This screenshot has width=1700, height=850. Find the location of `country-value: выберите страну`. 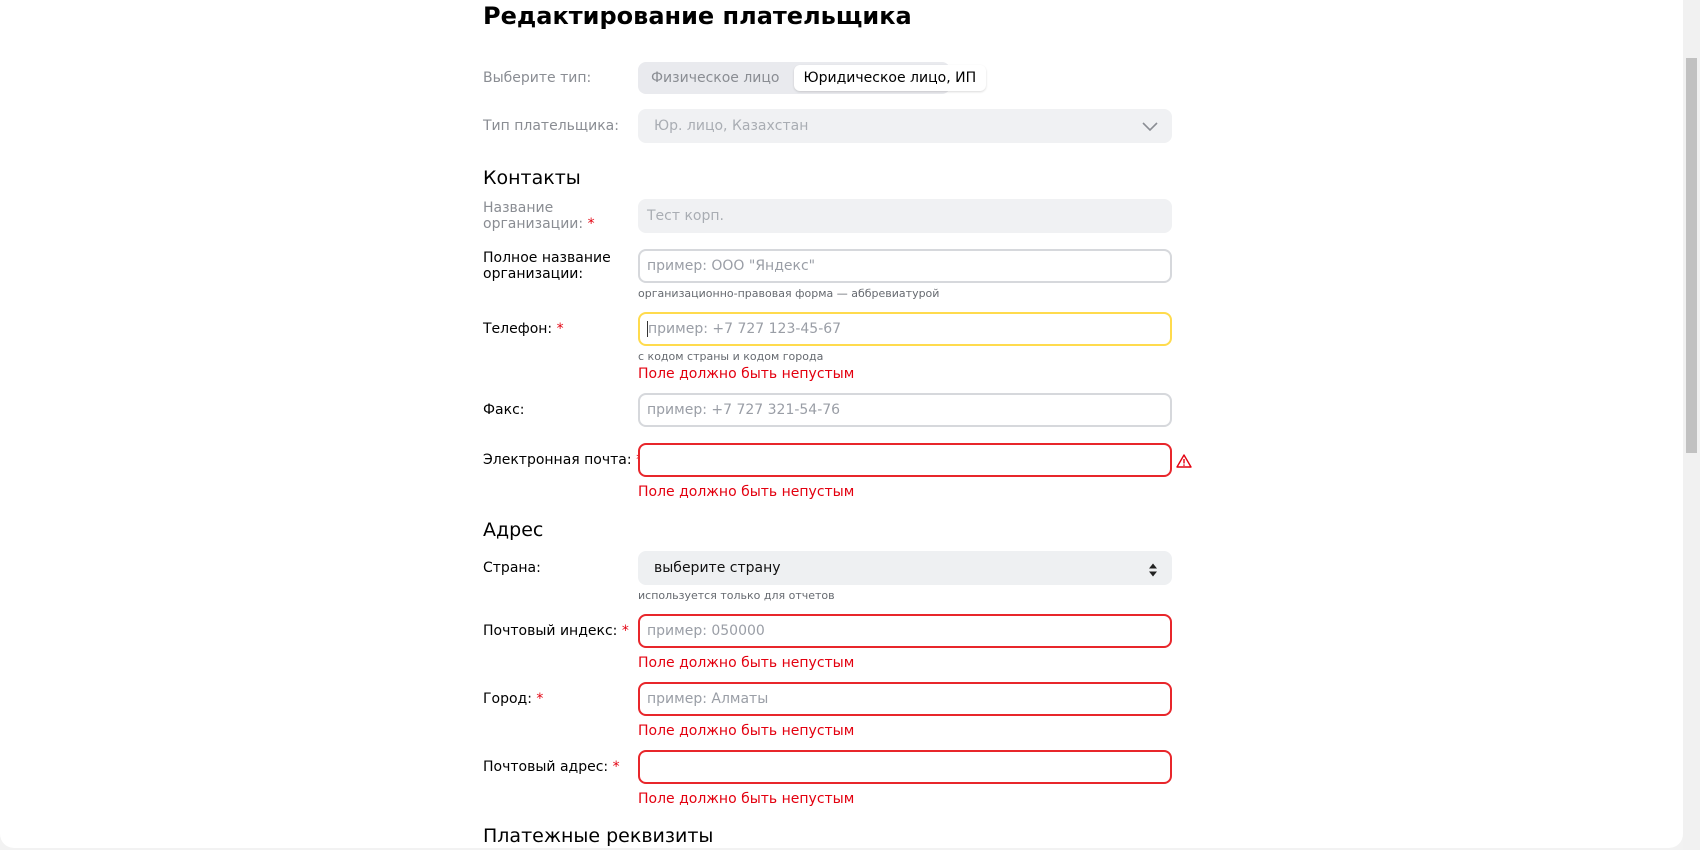

country-value: выберите страну is located at coordinates (717, 568).